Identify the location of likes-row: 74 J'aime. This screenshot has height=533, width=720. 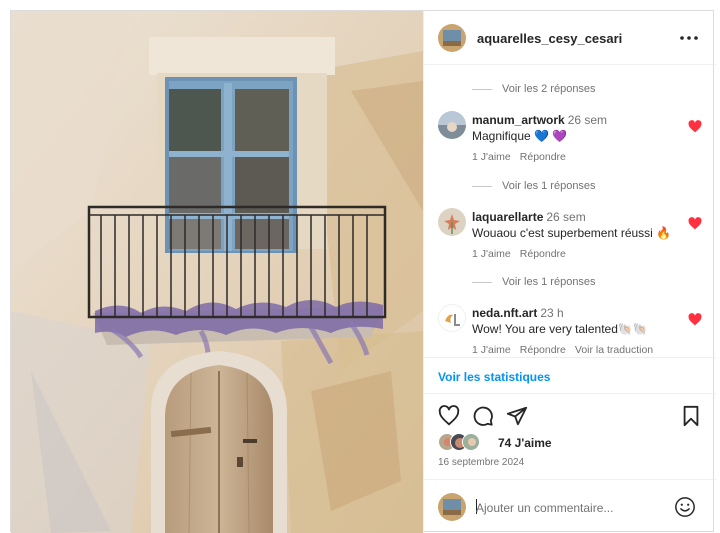
(568, 443).